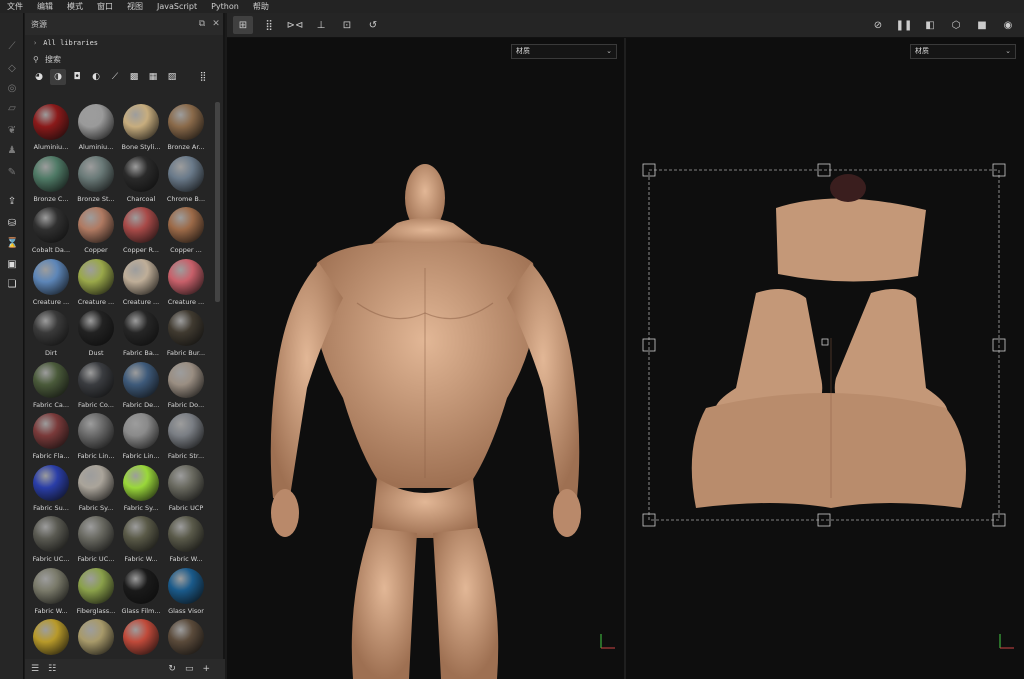  What do you see at coordinates (96, 231) in the screenshot?
I see `material-thumbnail: Copper` at bounding box center [96, 231].